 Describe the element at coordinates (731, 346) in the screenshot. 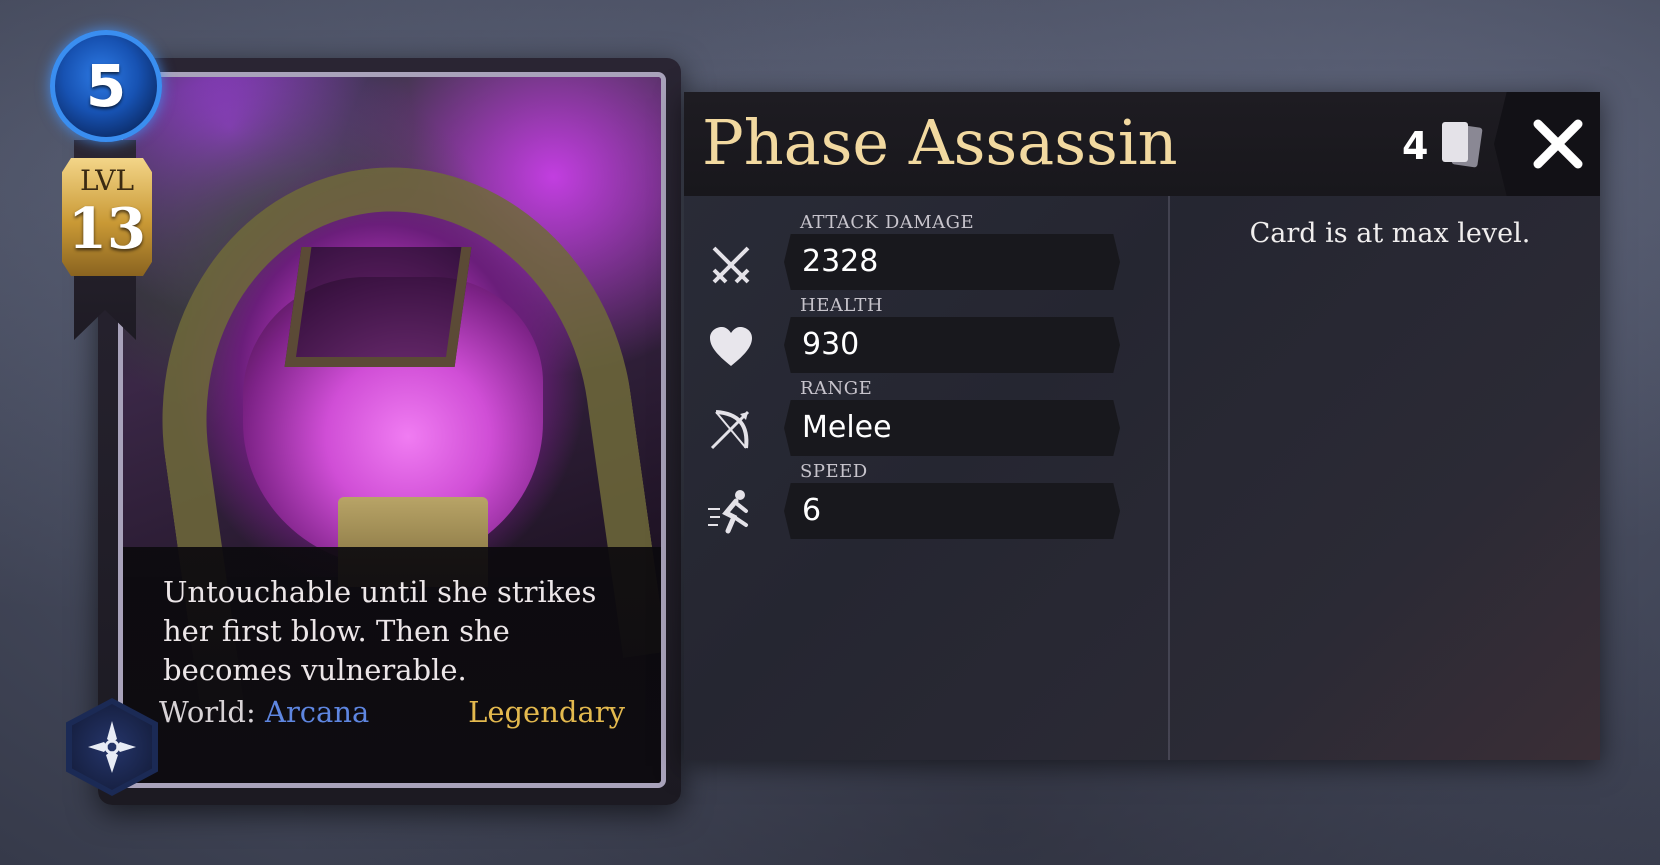

I see `heart-icon` at that location.